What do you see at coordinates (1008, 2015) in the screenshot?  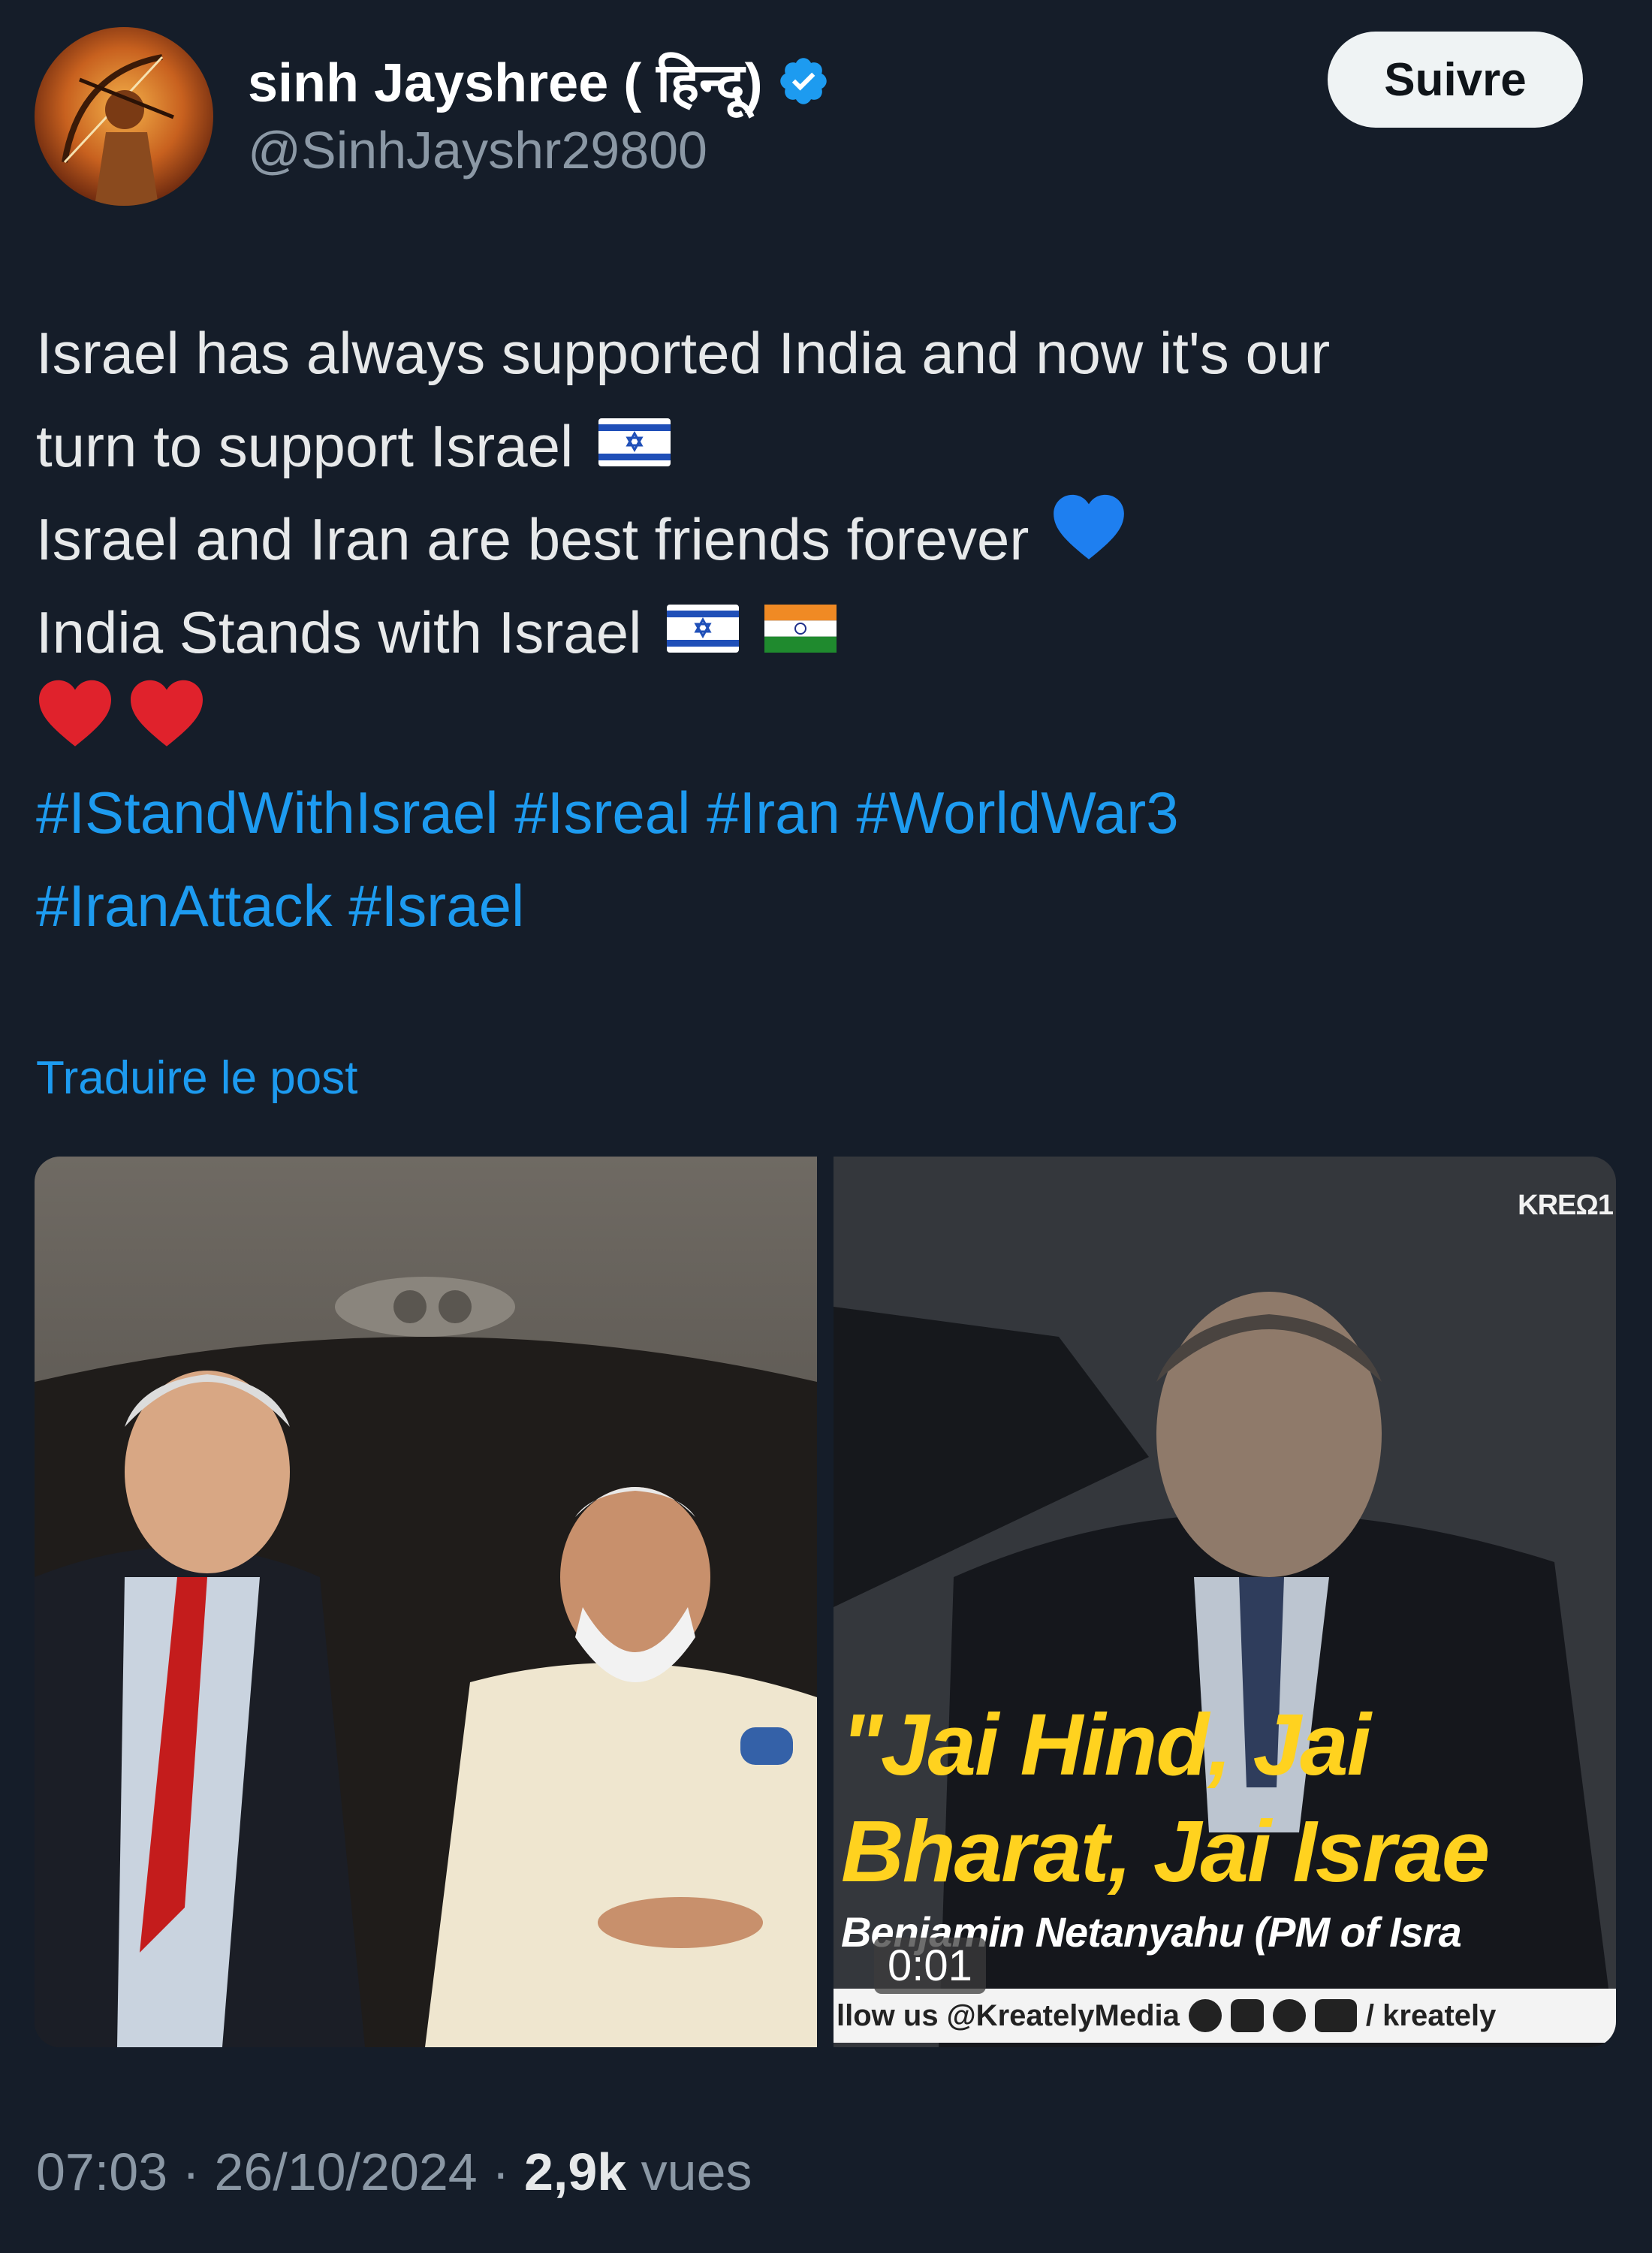 I see `video-social-text: llow us @KreatelyMedia` at bounding box center [1008, 2015].